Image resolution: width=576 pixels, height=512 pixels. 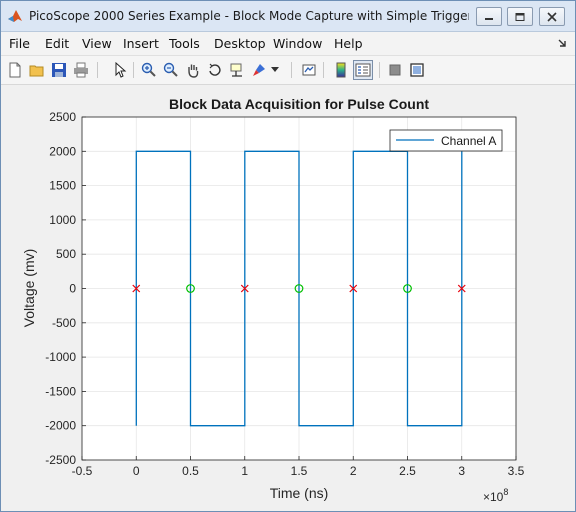 I want to click on minimize-icon, so click(x=489, y=18).